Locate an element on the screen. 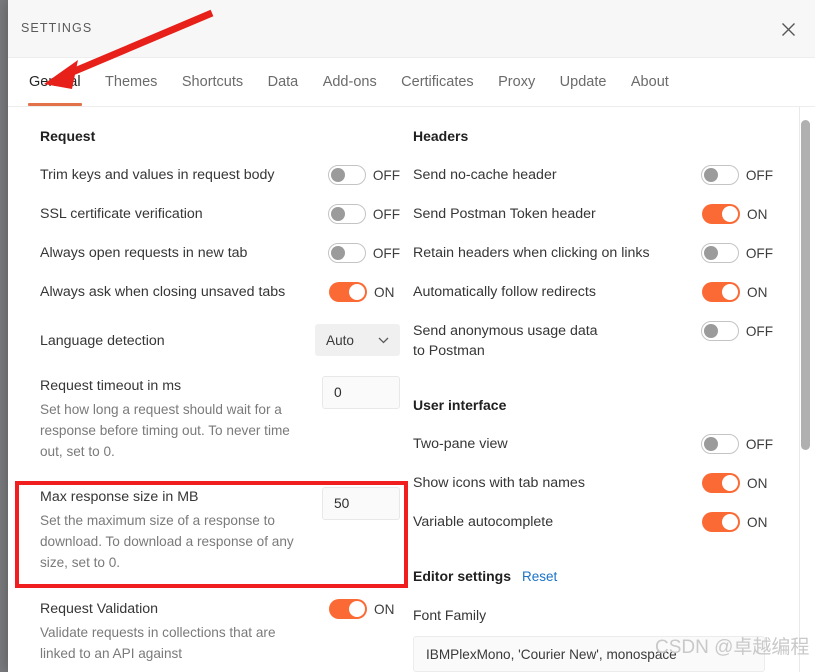 This screenshot has height=672, width=815. tab-shortcuts: Shortcuts is located at coordinates (212, 82).